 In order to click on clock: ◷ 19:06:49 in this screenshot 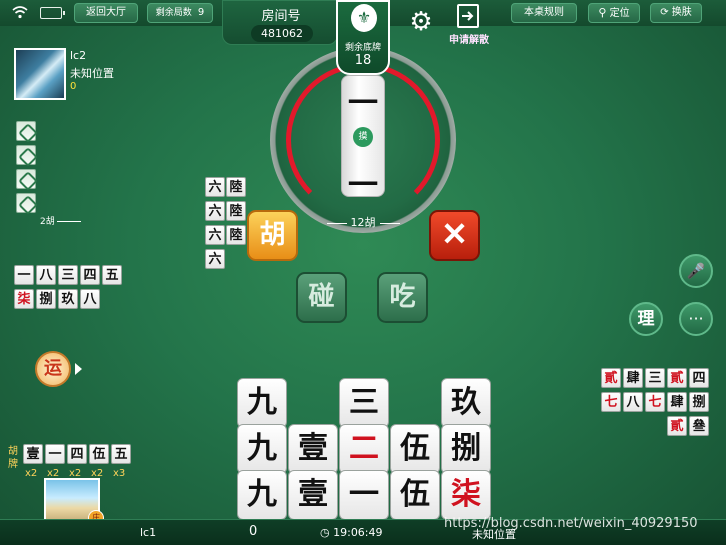, I will do `click(351, 532)`.